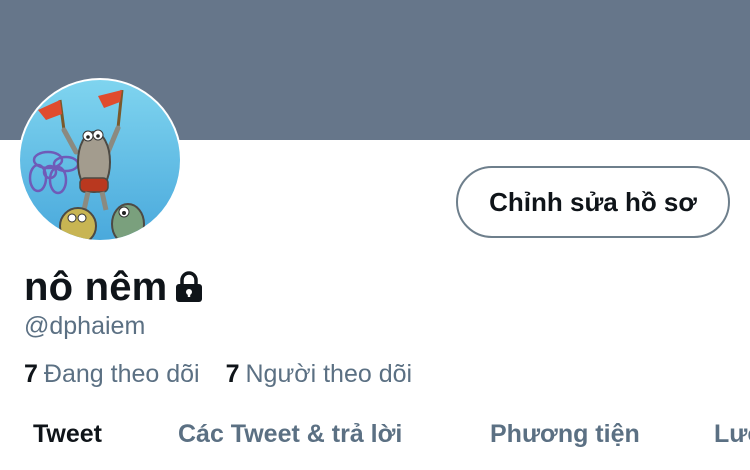 This screenshot has height=470, width=750. Describe the element at coordinates (329, 374) in the screenshot. I see `followers-label: Người theo dõi` at that location.